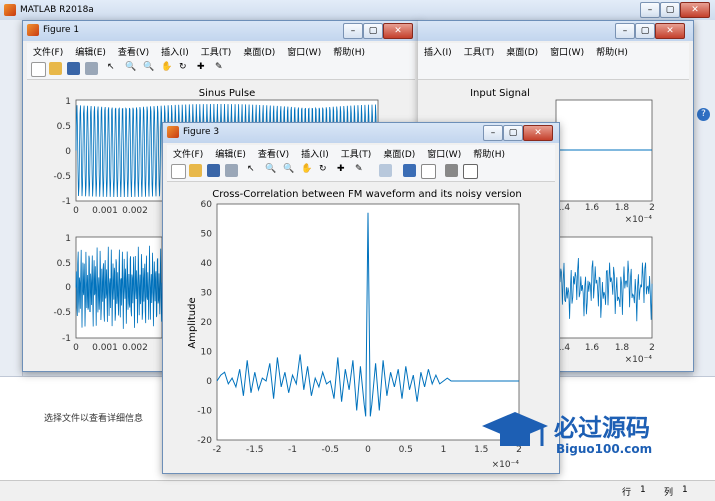 The height and width of the screenshot is (501, 715). Describe the element at coordinates (207, 323) in the screenshot. I see `y-tick-label: 20` at that location.